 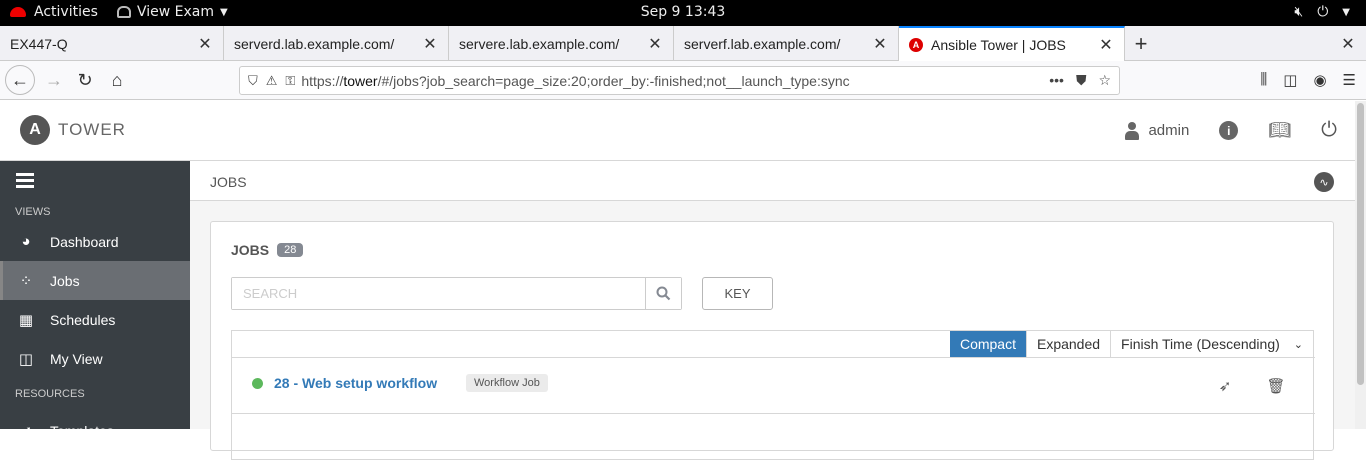 I want to click on clock: Sep 9 13:43, so click(x=683, y=12).